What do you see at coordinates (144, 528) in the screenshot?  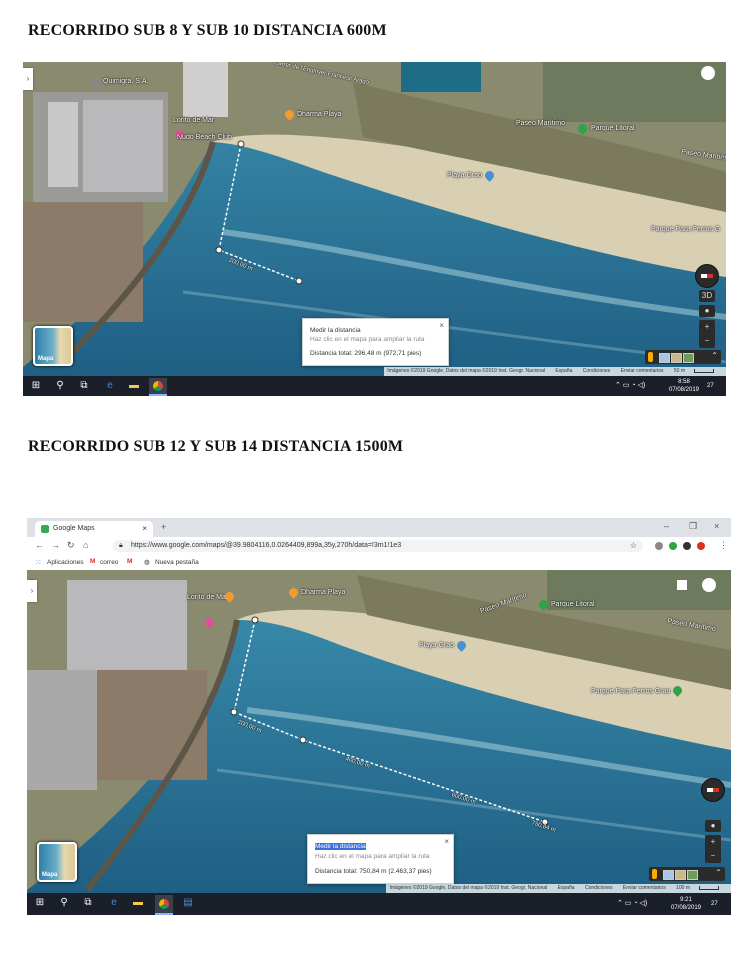 I see `tab-close-icon: ×` at bounding box center [144, 528].